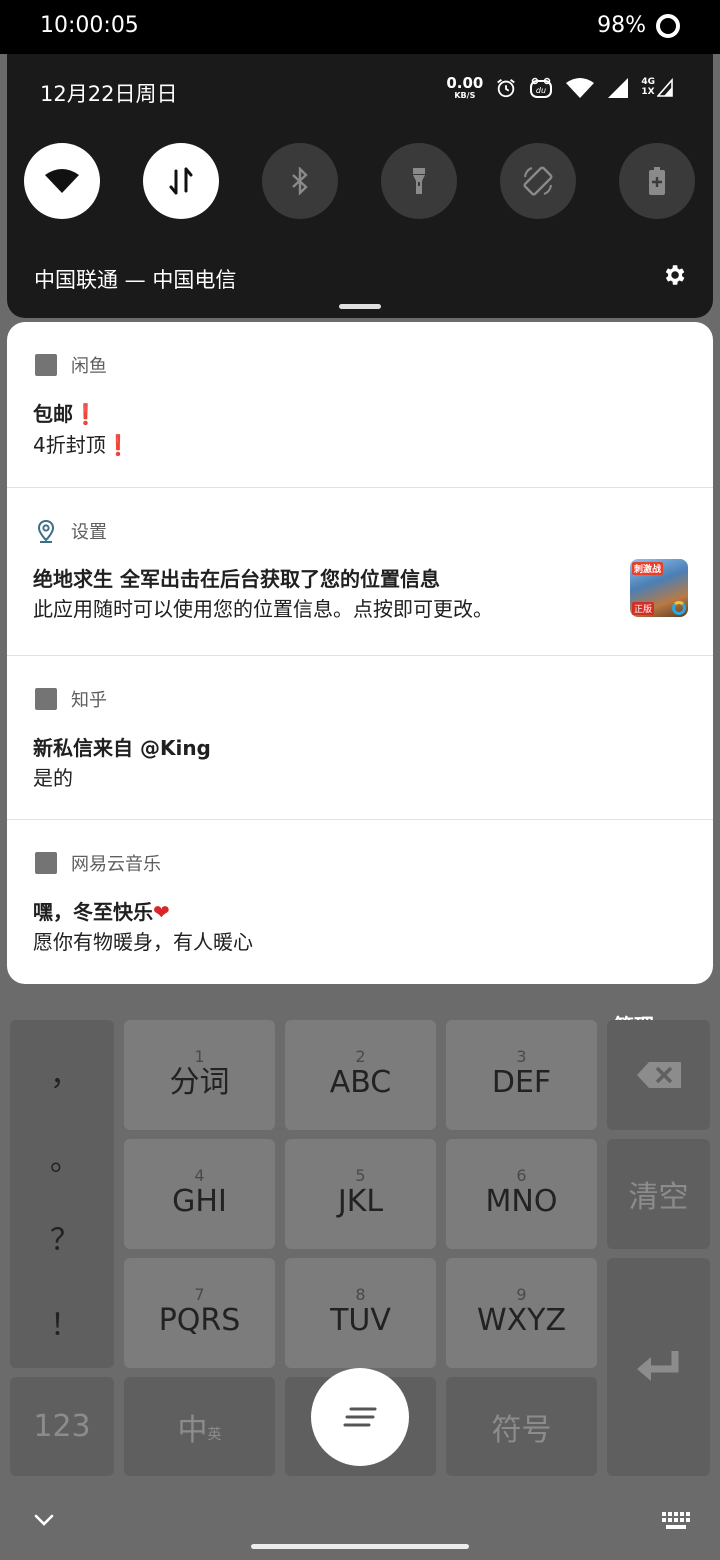  Describe the element at coordinates (668, 25) in the screenshot. I see `battery-ring-icon` at that location.